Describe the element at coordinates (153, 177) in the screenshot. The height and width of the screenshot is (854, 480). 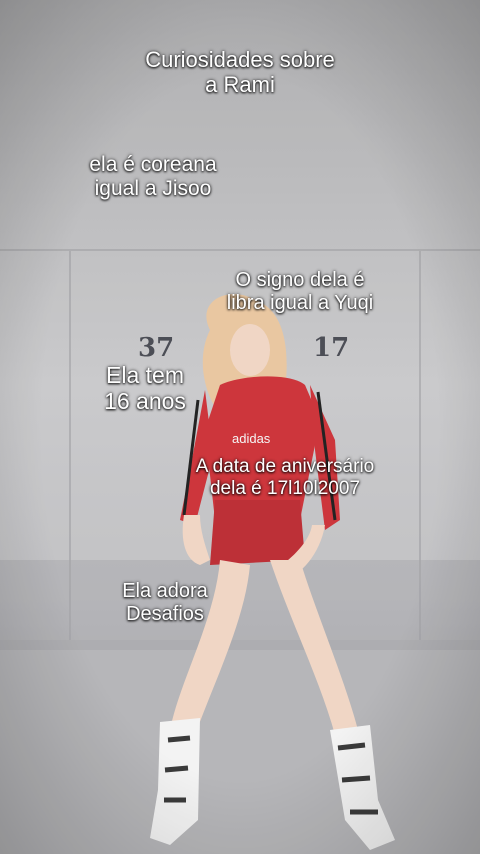
I see `caption-fact-nationality: ela é coreana igual a Jisoo` at that location.